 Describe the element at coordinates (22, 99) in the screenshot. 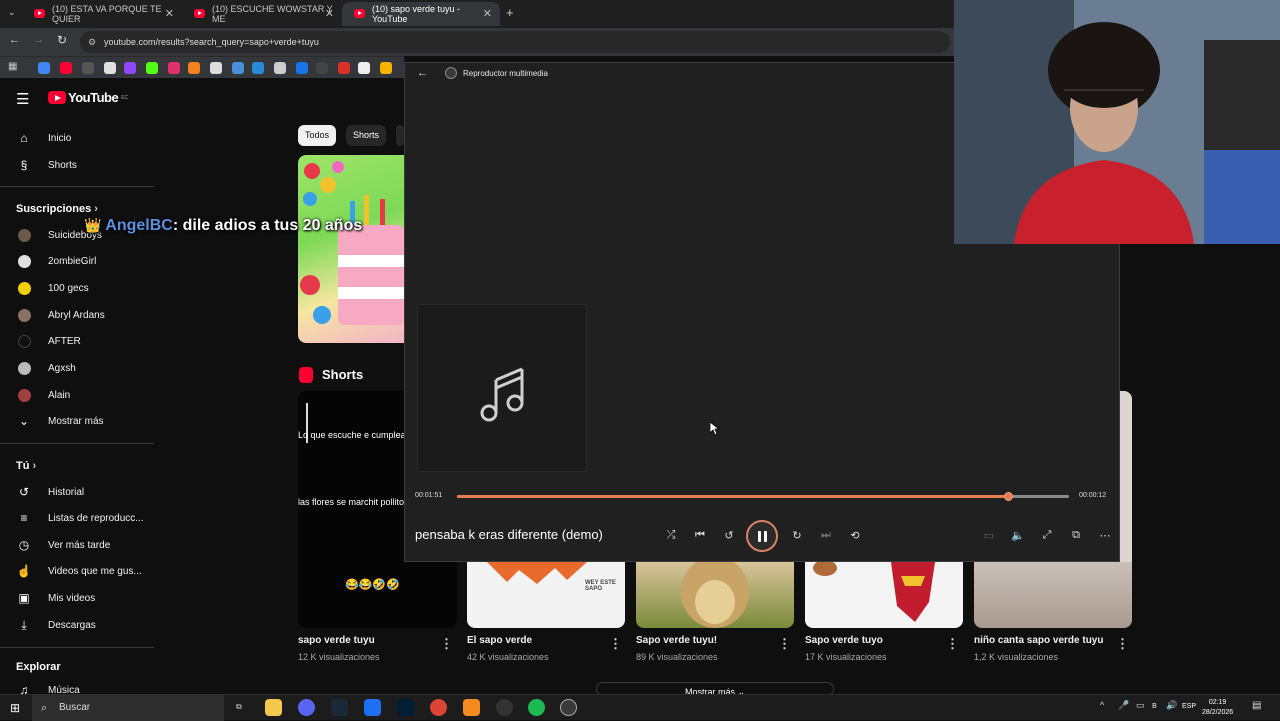

I see `menu-icon: ☰` at that location.